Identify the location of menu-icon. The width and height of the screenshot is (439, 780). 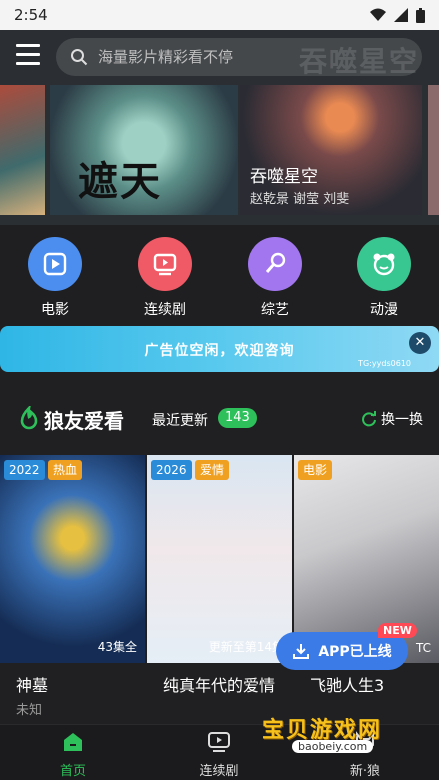
(28, 55).